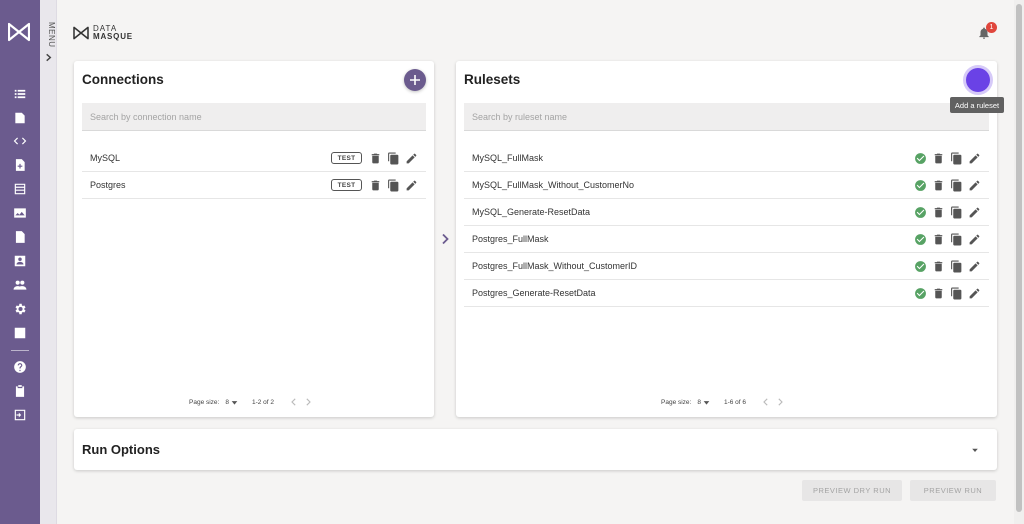 Image resolution: width=1024 pixels, height=524 pixels. What do you see at coordinates (726, 158) in the screenshot?
I see `ruleset-row: MySQL_FullMask` at bounding box center [726, 158].